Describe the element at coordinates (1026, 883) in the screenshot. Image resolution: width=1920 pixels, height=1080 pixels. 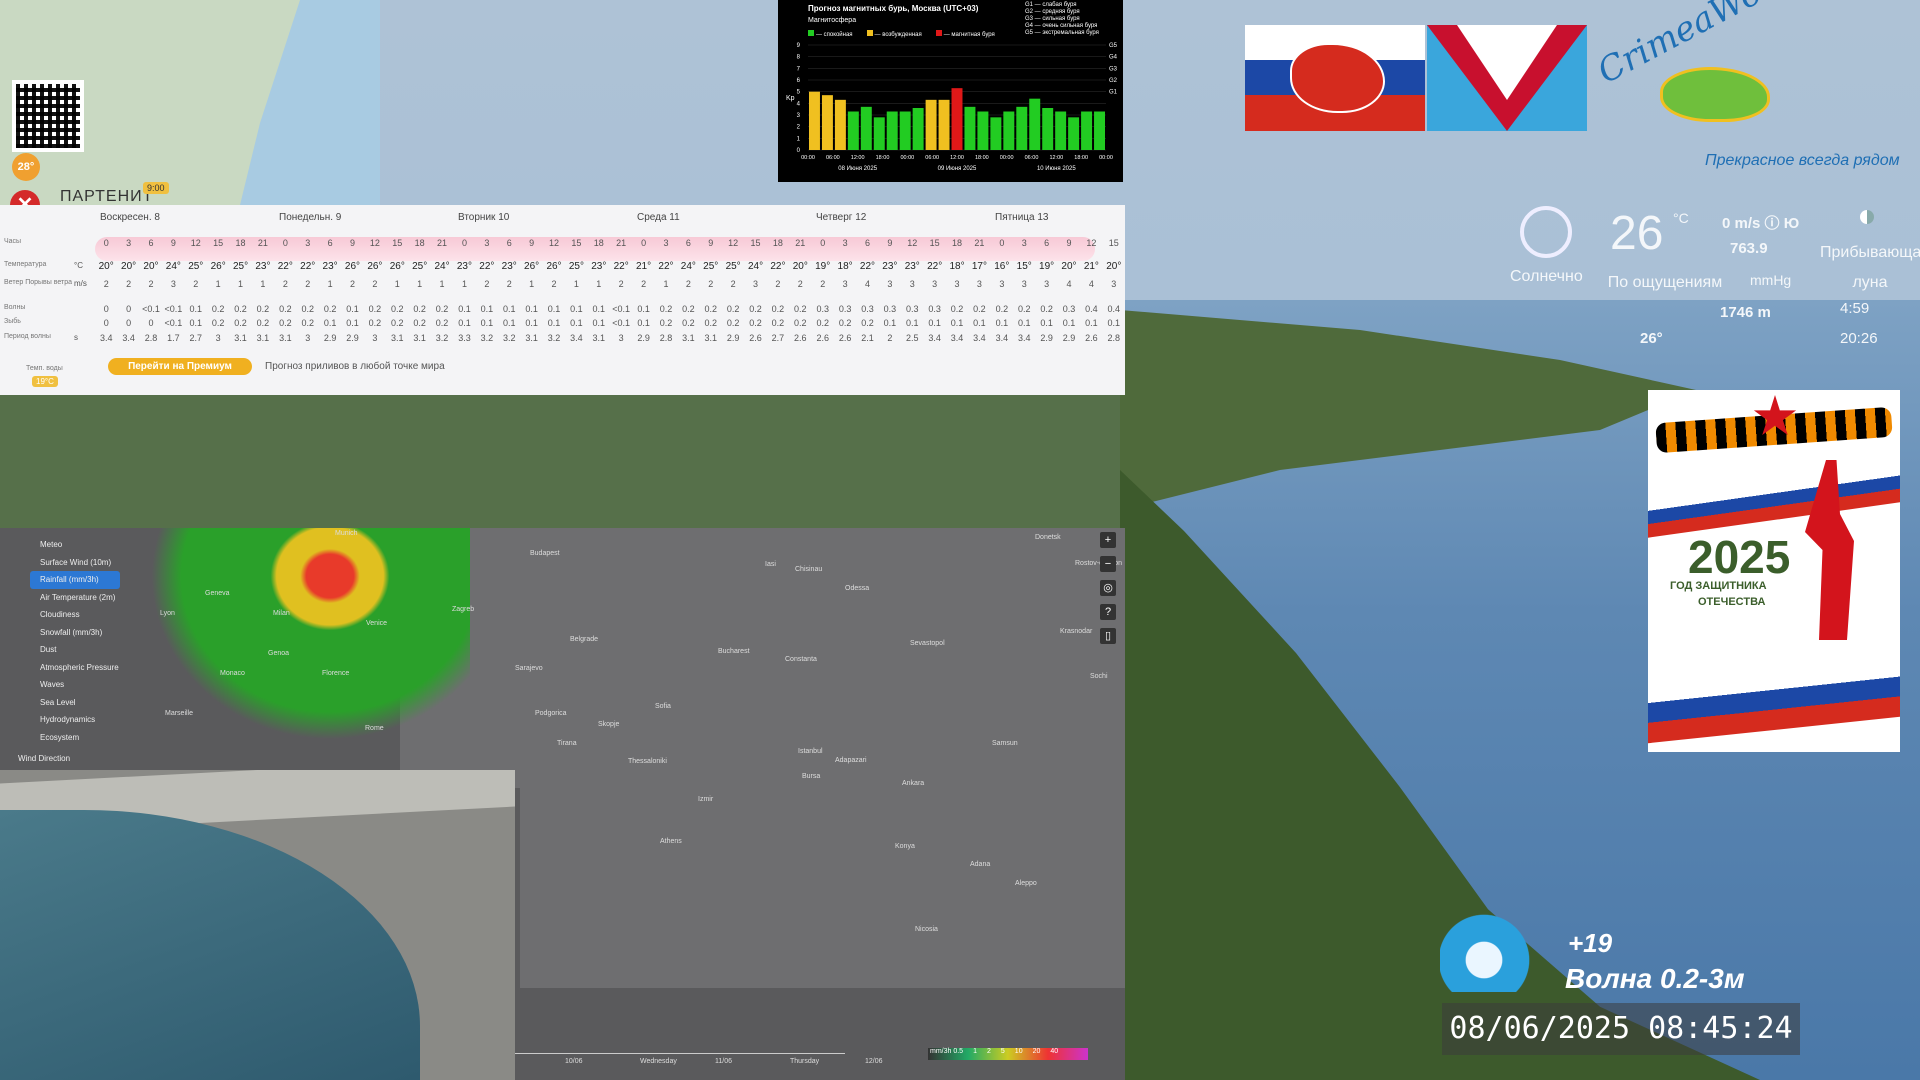
I see `city-label: Aleppo` at that location.